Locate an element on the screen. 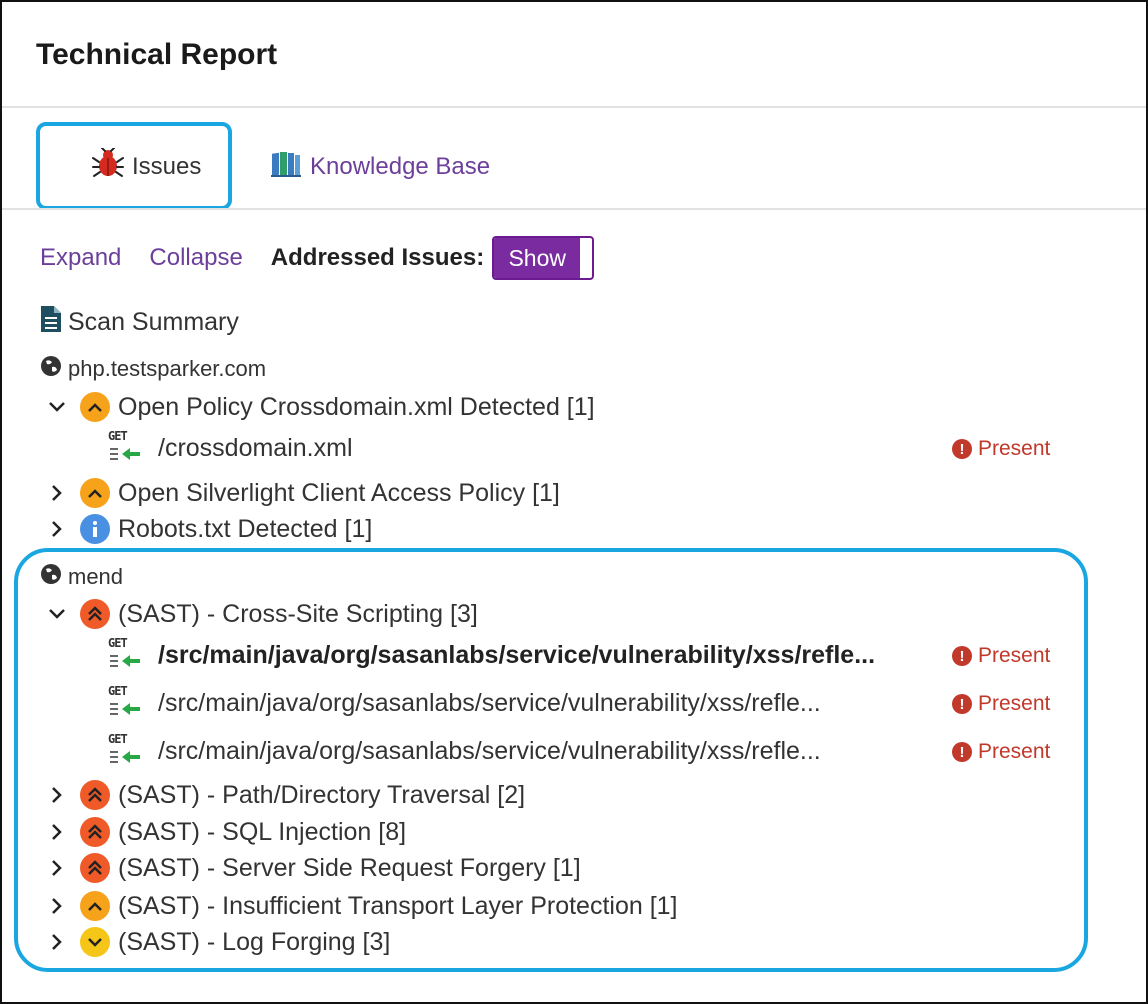 This screenshot has width=1148, height=1004. issue-row: (SAST) - Server Side Request Forgery [1] is located at coordinates (313, 868).